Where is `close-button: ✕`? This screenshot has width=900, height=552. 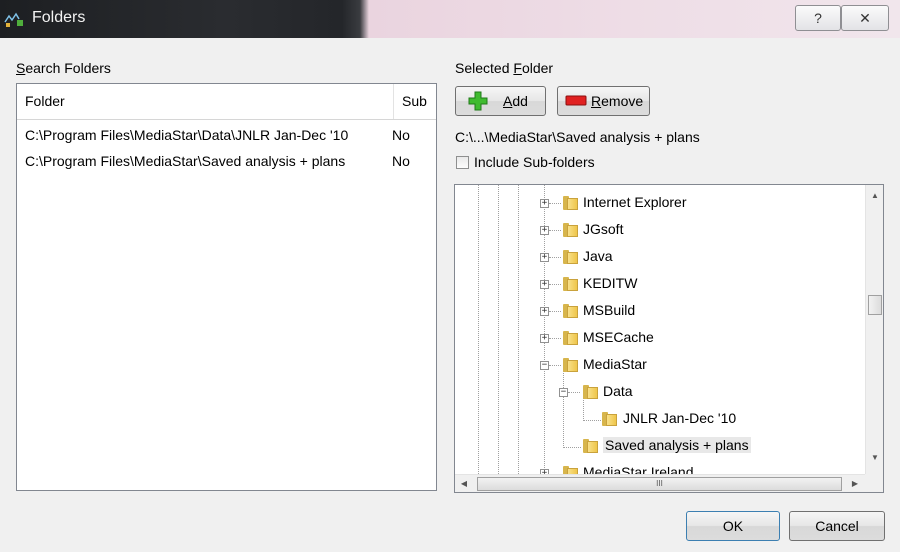 close-button: ✕ is located at coordinates (865, 18).